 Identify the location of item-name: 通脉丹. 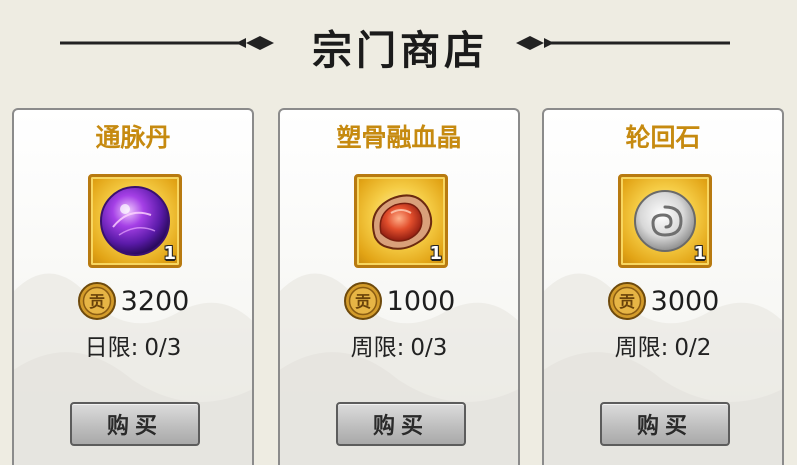
(133, 137).